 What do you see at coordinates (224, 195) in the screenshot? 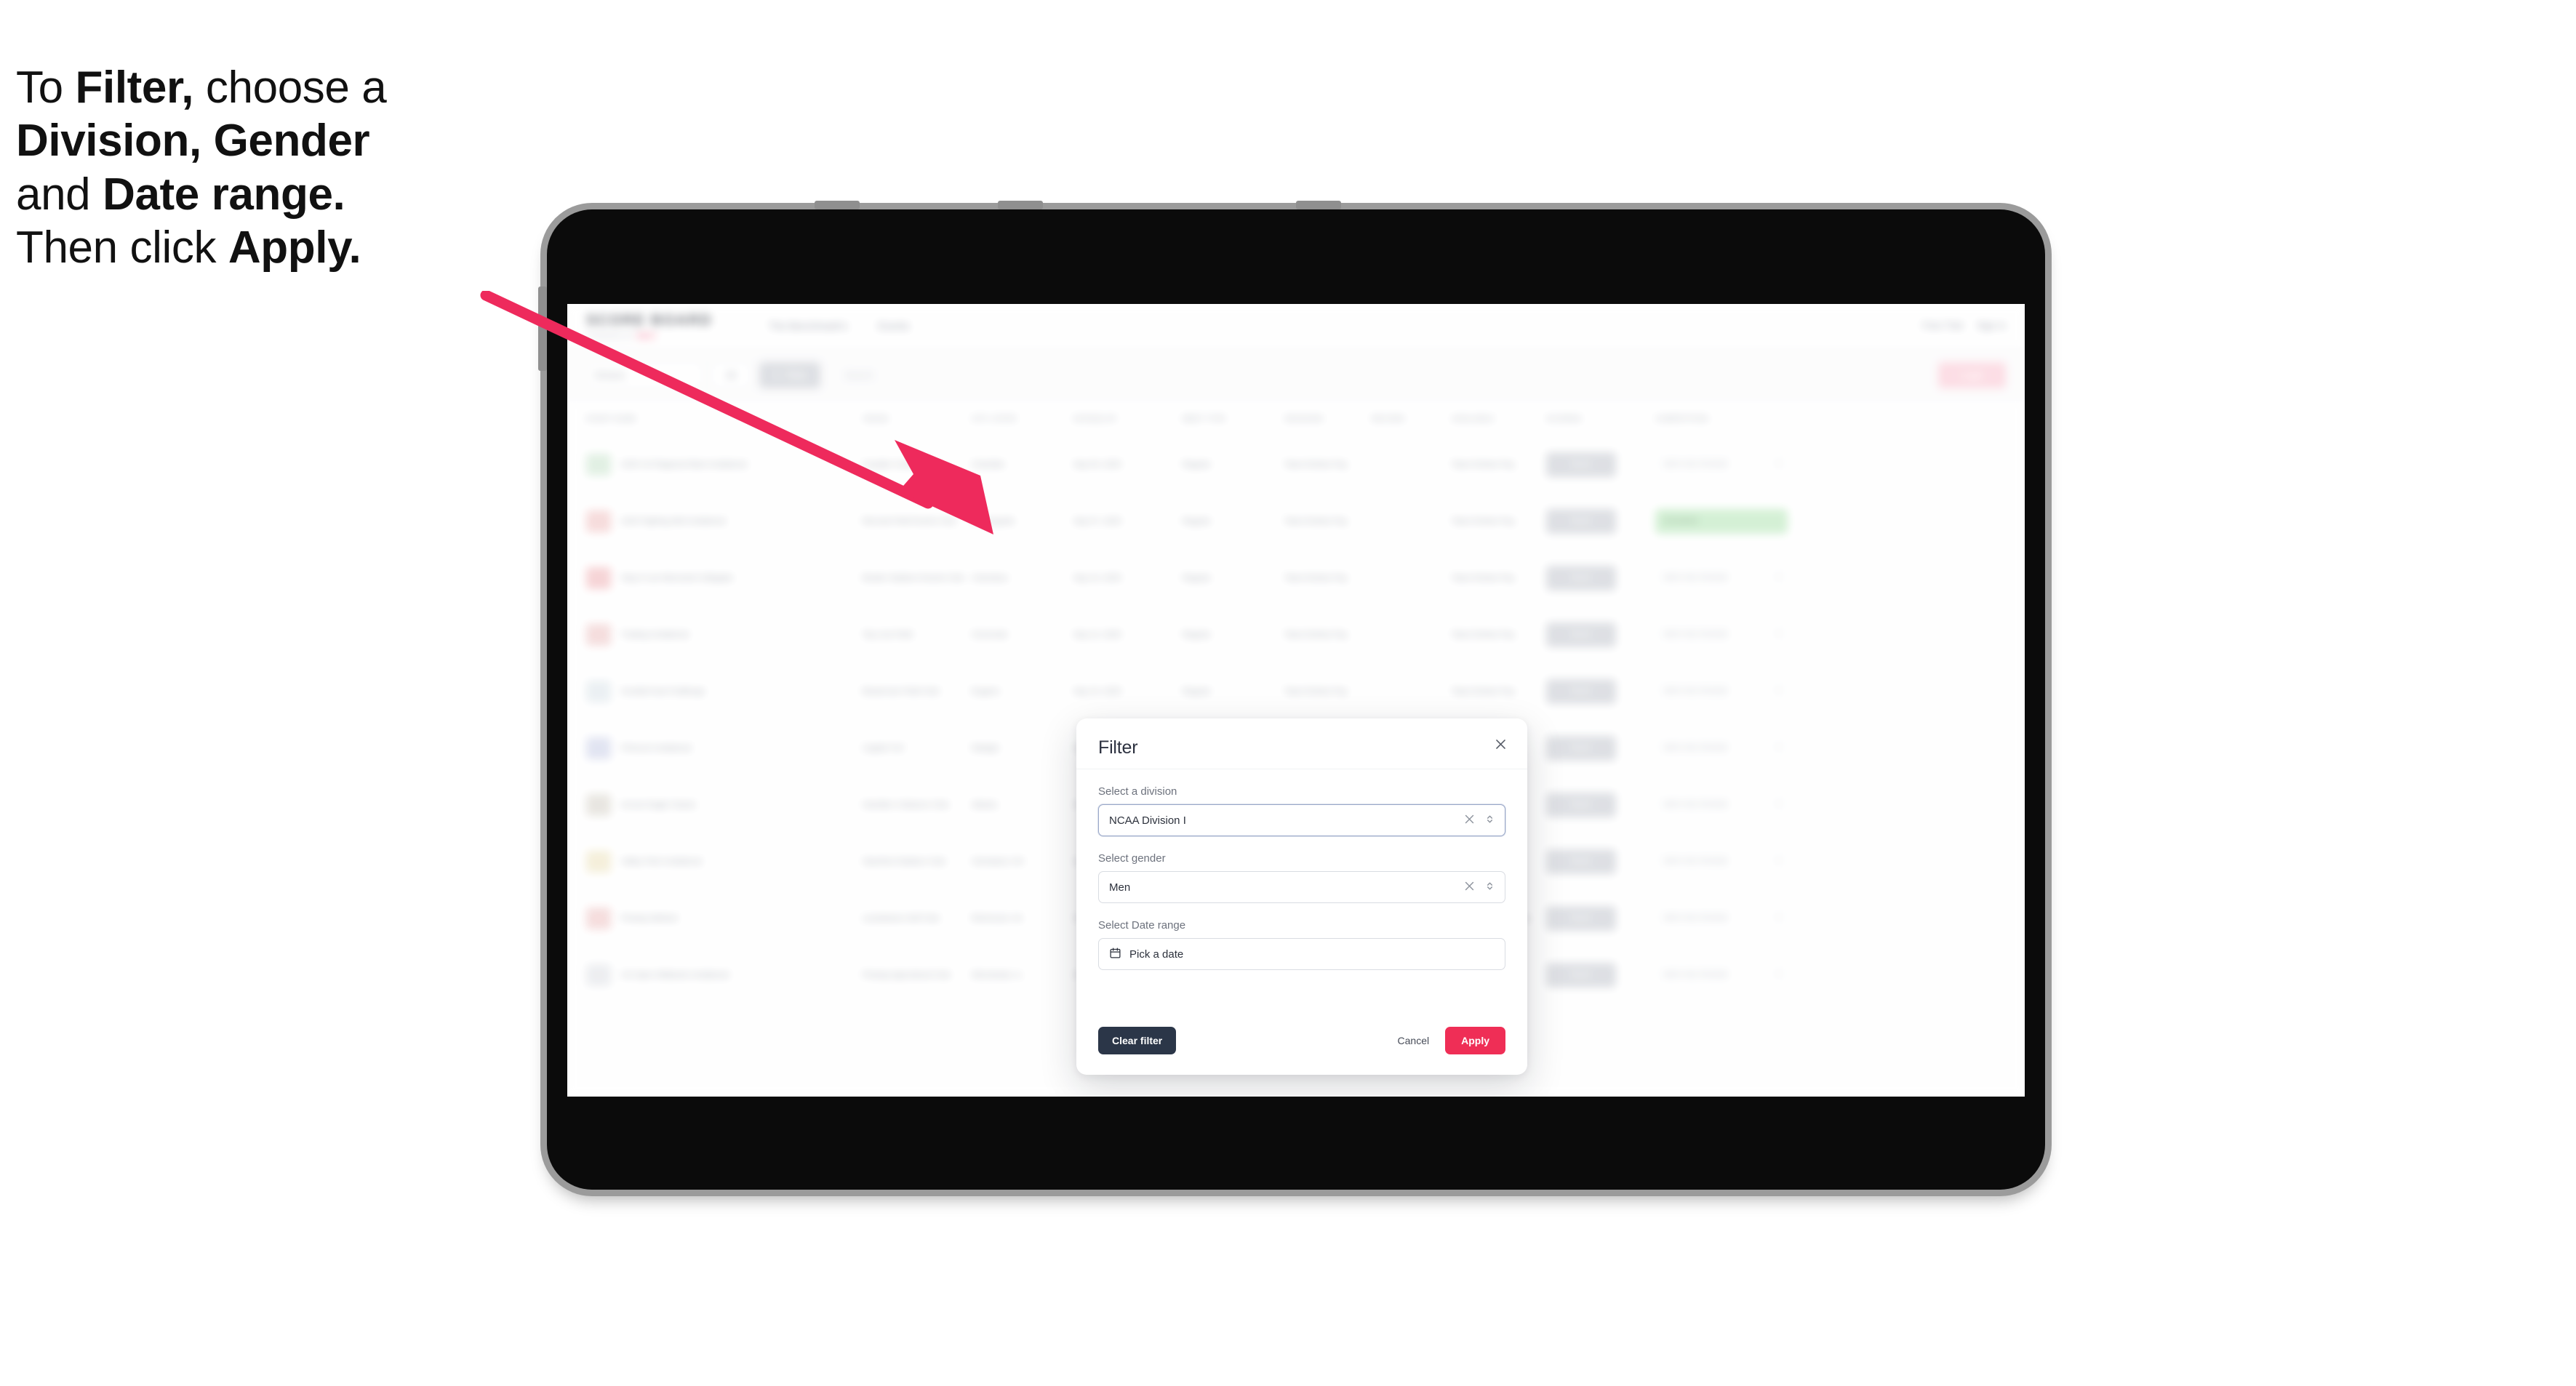
I see `caption-emphasis-date-range: Date range.` at bounding box center [224, 195].